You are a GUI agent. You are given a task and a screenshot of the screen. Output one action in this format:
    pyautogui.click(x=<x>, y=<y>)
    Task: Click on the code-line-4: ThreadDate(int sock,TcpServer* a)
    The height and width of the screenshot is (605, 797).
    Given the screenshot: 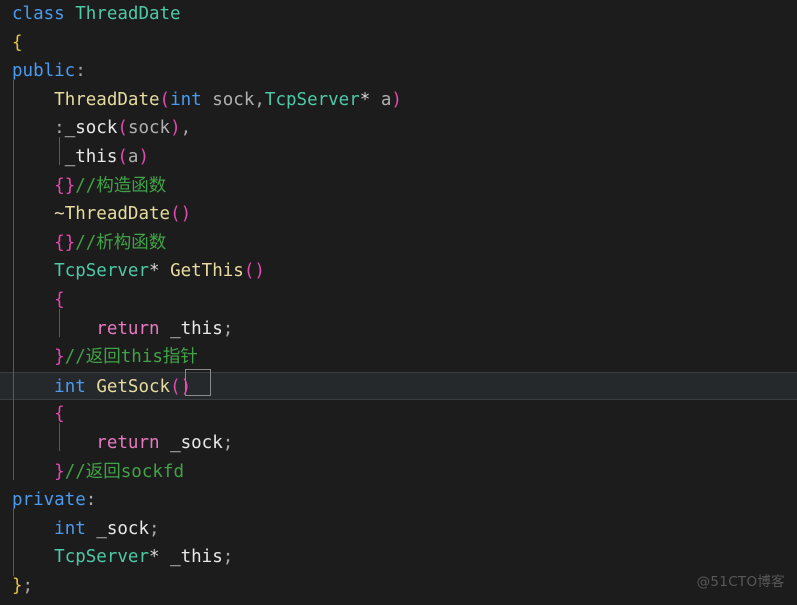 What is the action you would take?
    pyautogui.click(x=398, y=100)
    